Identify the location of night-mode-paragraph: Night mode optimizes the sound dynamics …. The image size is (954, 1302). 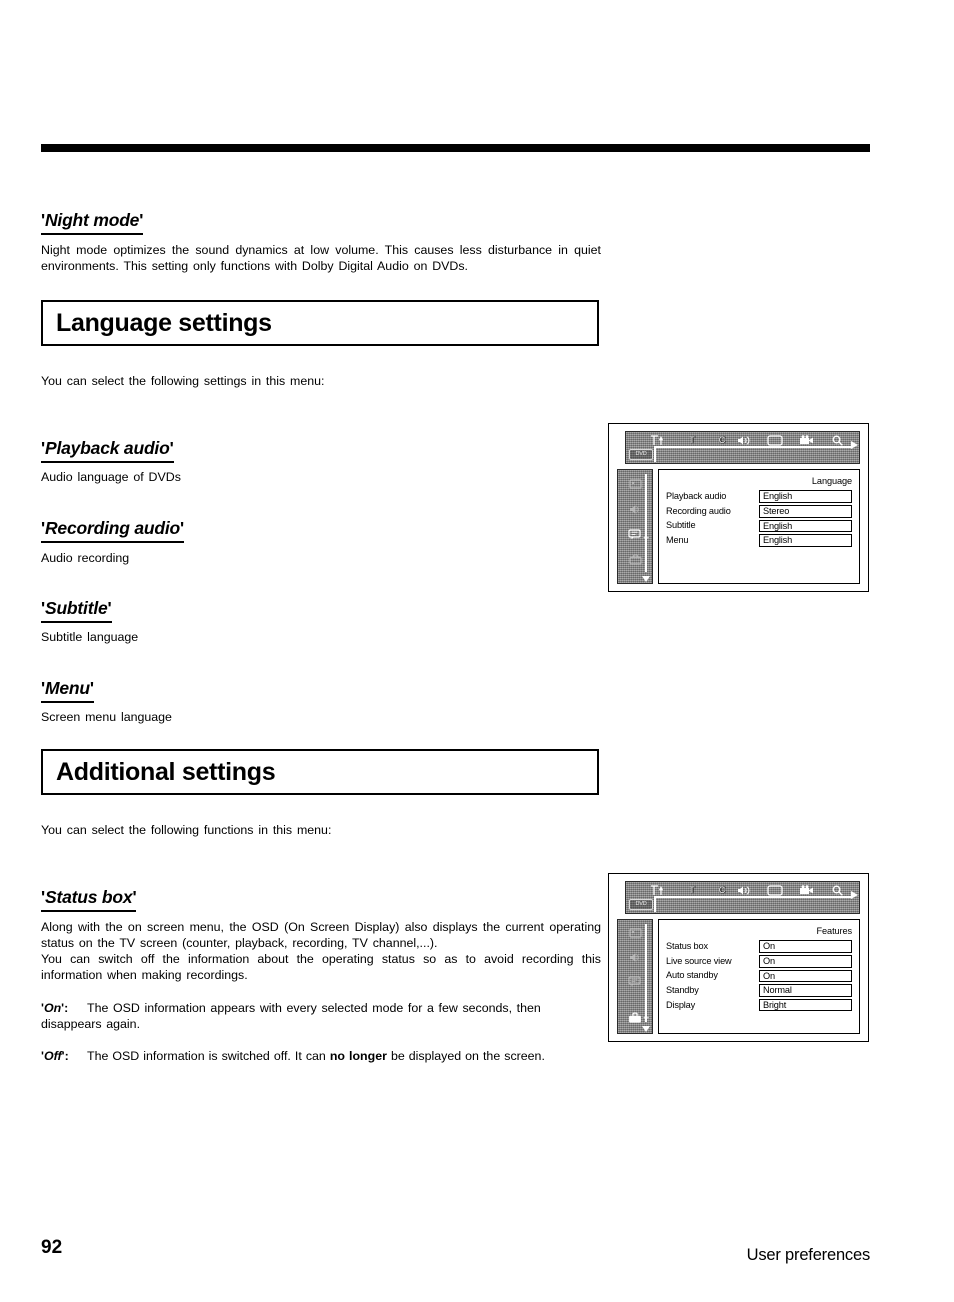
(321, 258).